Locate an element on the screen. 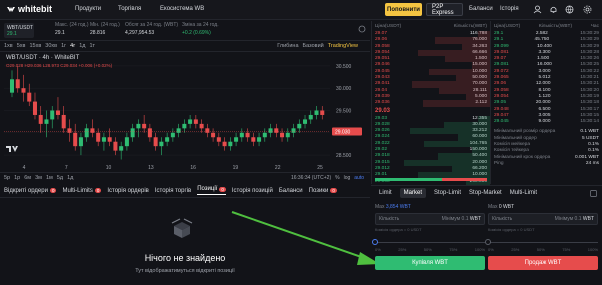  p2p-express-button: P2P Express is located at coordinates (444, 9).